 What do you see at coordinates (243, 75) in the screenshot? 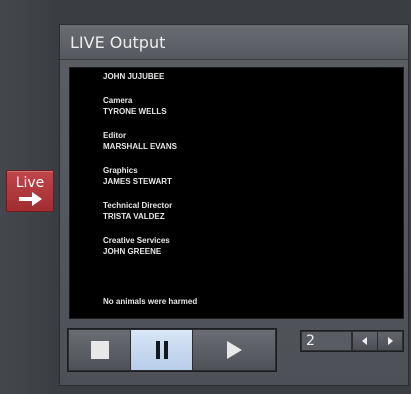
I see `credit-entry: JOHN JUJUBEE` at bounding box center [243, 75].